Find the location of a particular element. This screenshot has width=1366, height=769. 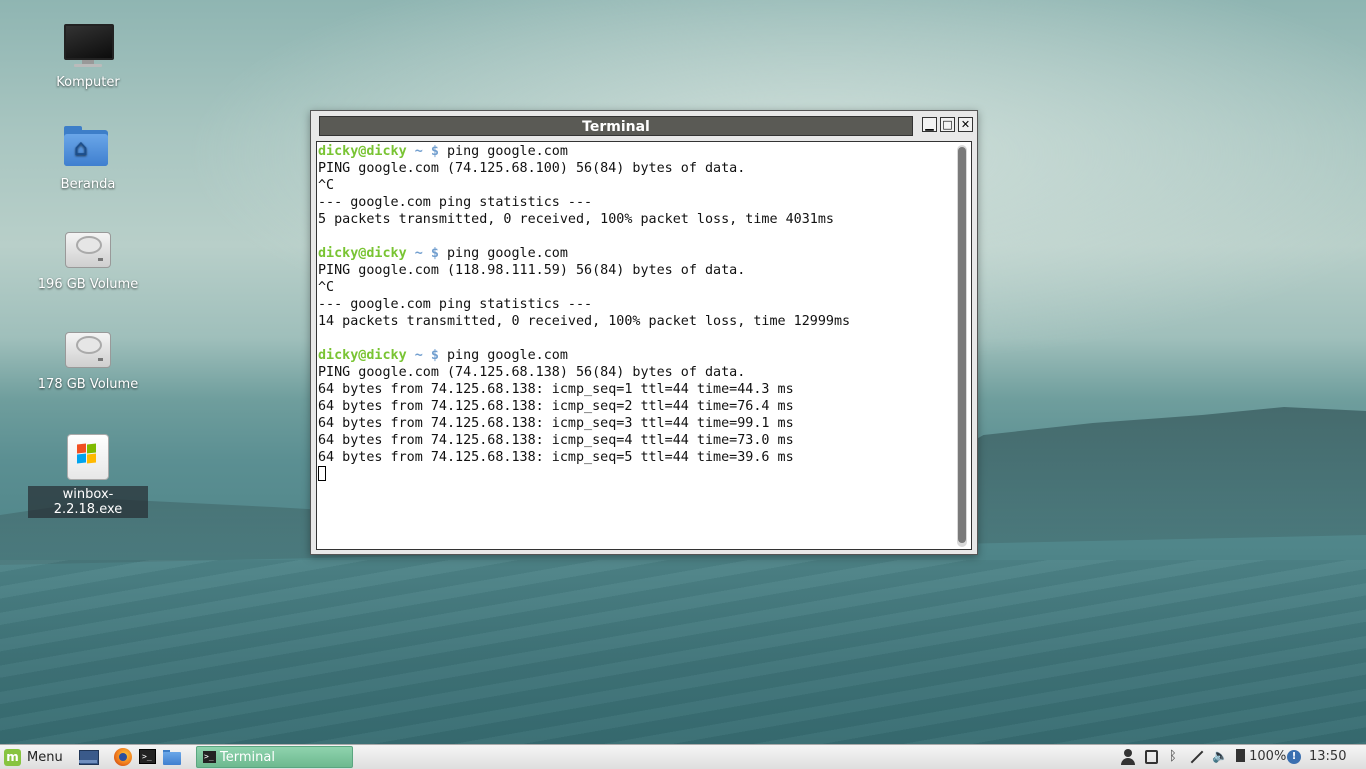

linux-mint-logo-icon: m is located at coordinates (12, 757).